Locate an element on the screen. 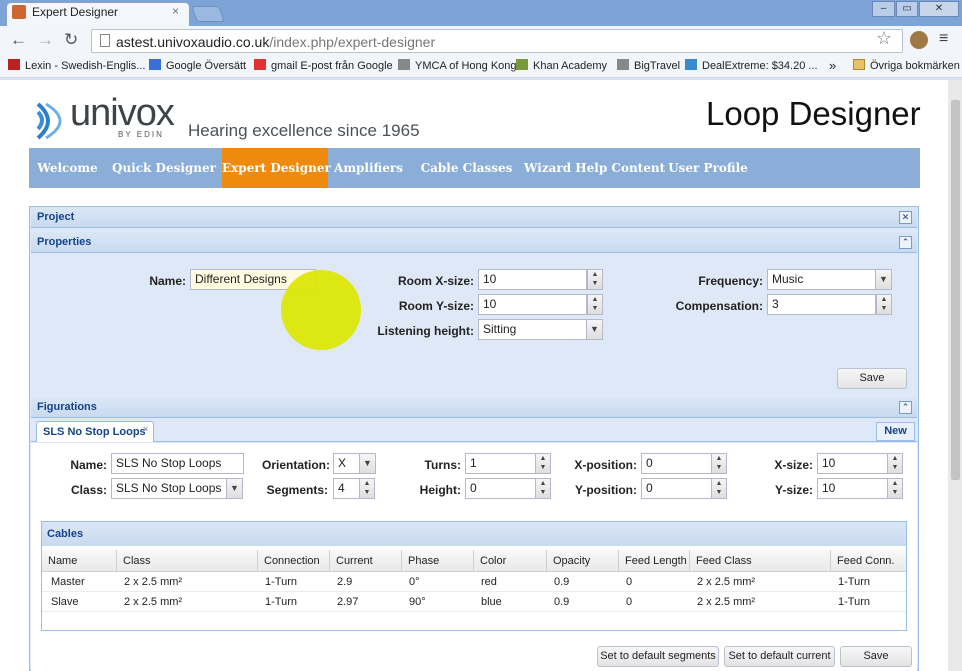  maximize-button: ▭ is located at coordinates (907, 9).